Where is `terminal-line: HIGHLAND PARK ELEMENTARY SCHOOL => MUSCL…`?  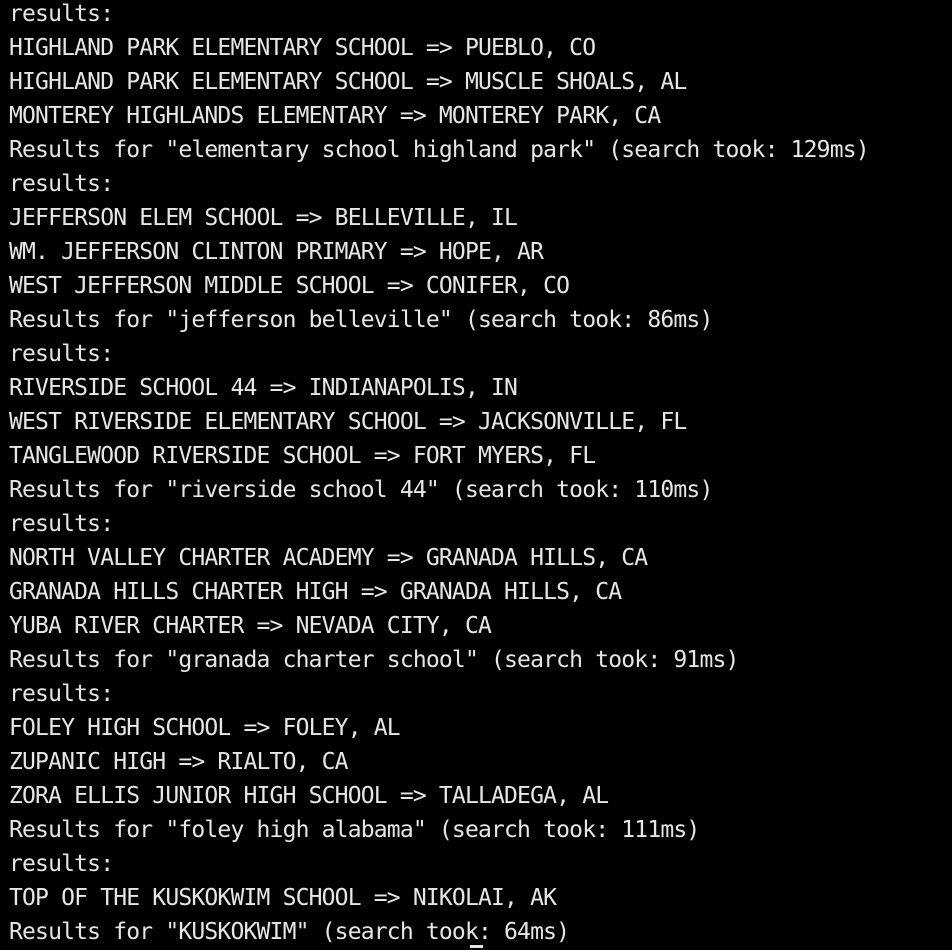
terminal-line: HIGHLAND PARK ELEMENTARY SCHOOL => MUSCL… is located at coordinates (348, 82).